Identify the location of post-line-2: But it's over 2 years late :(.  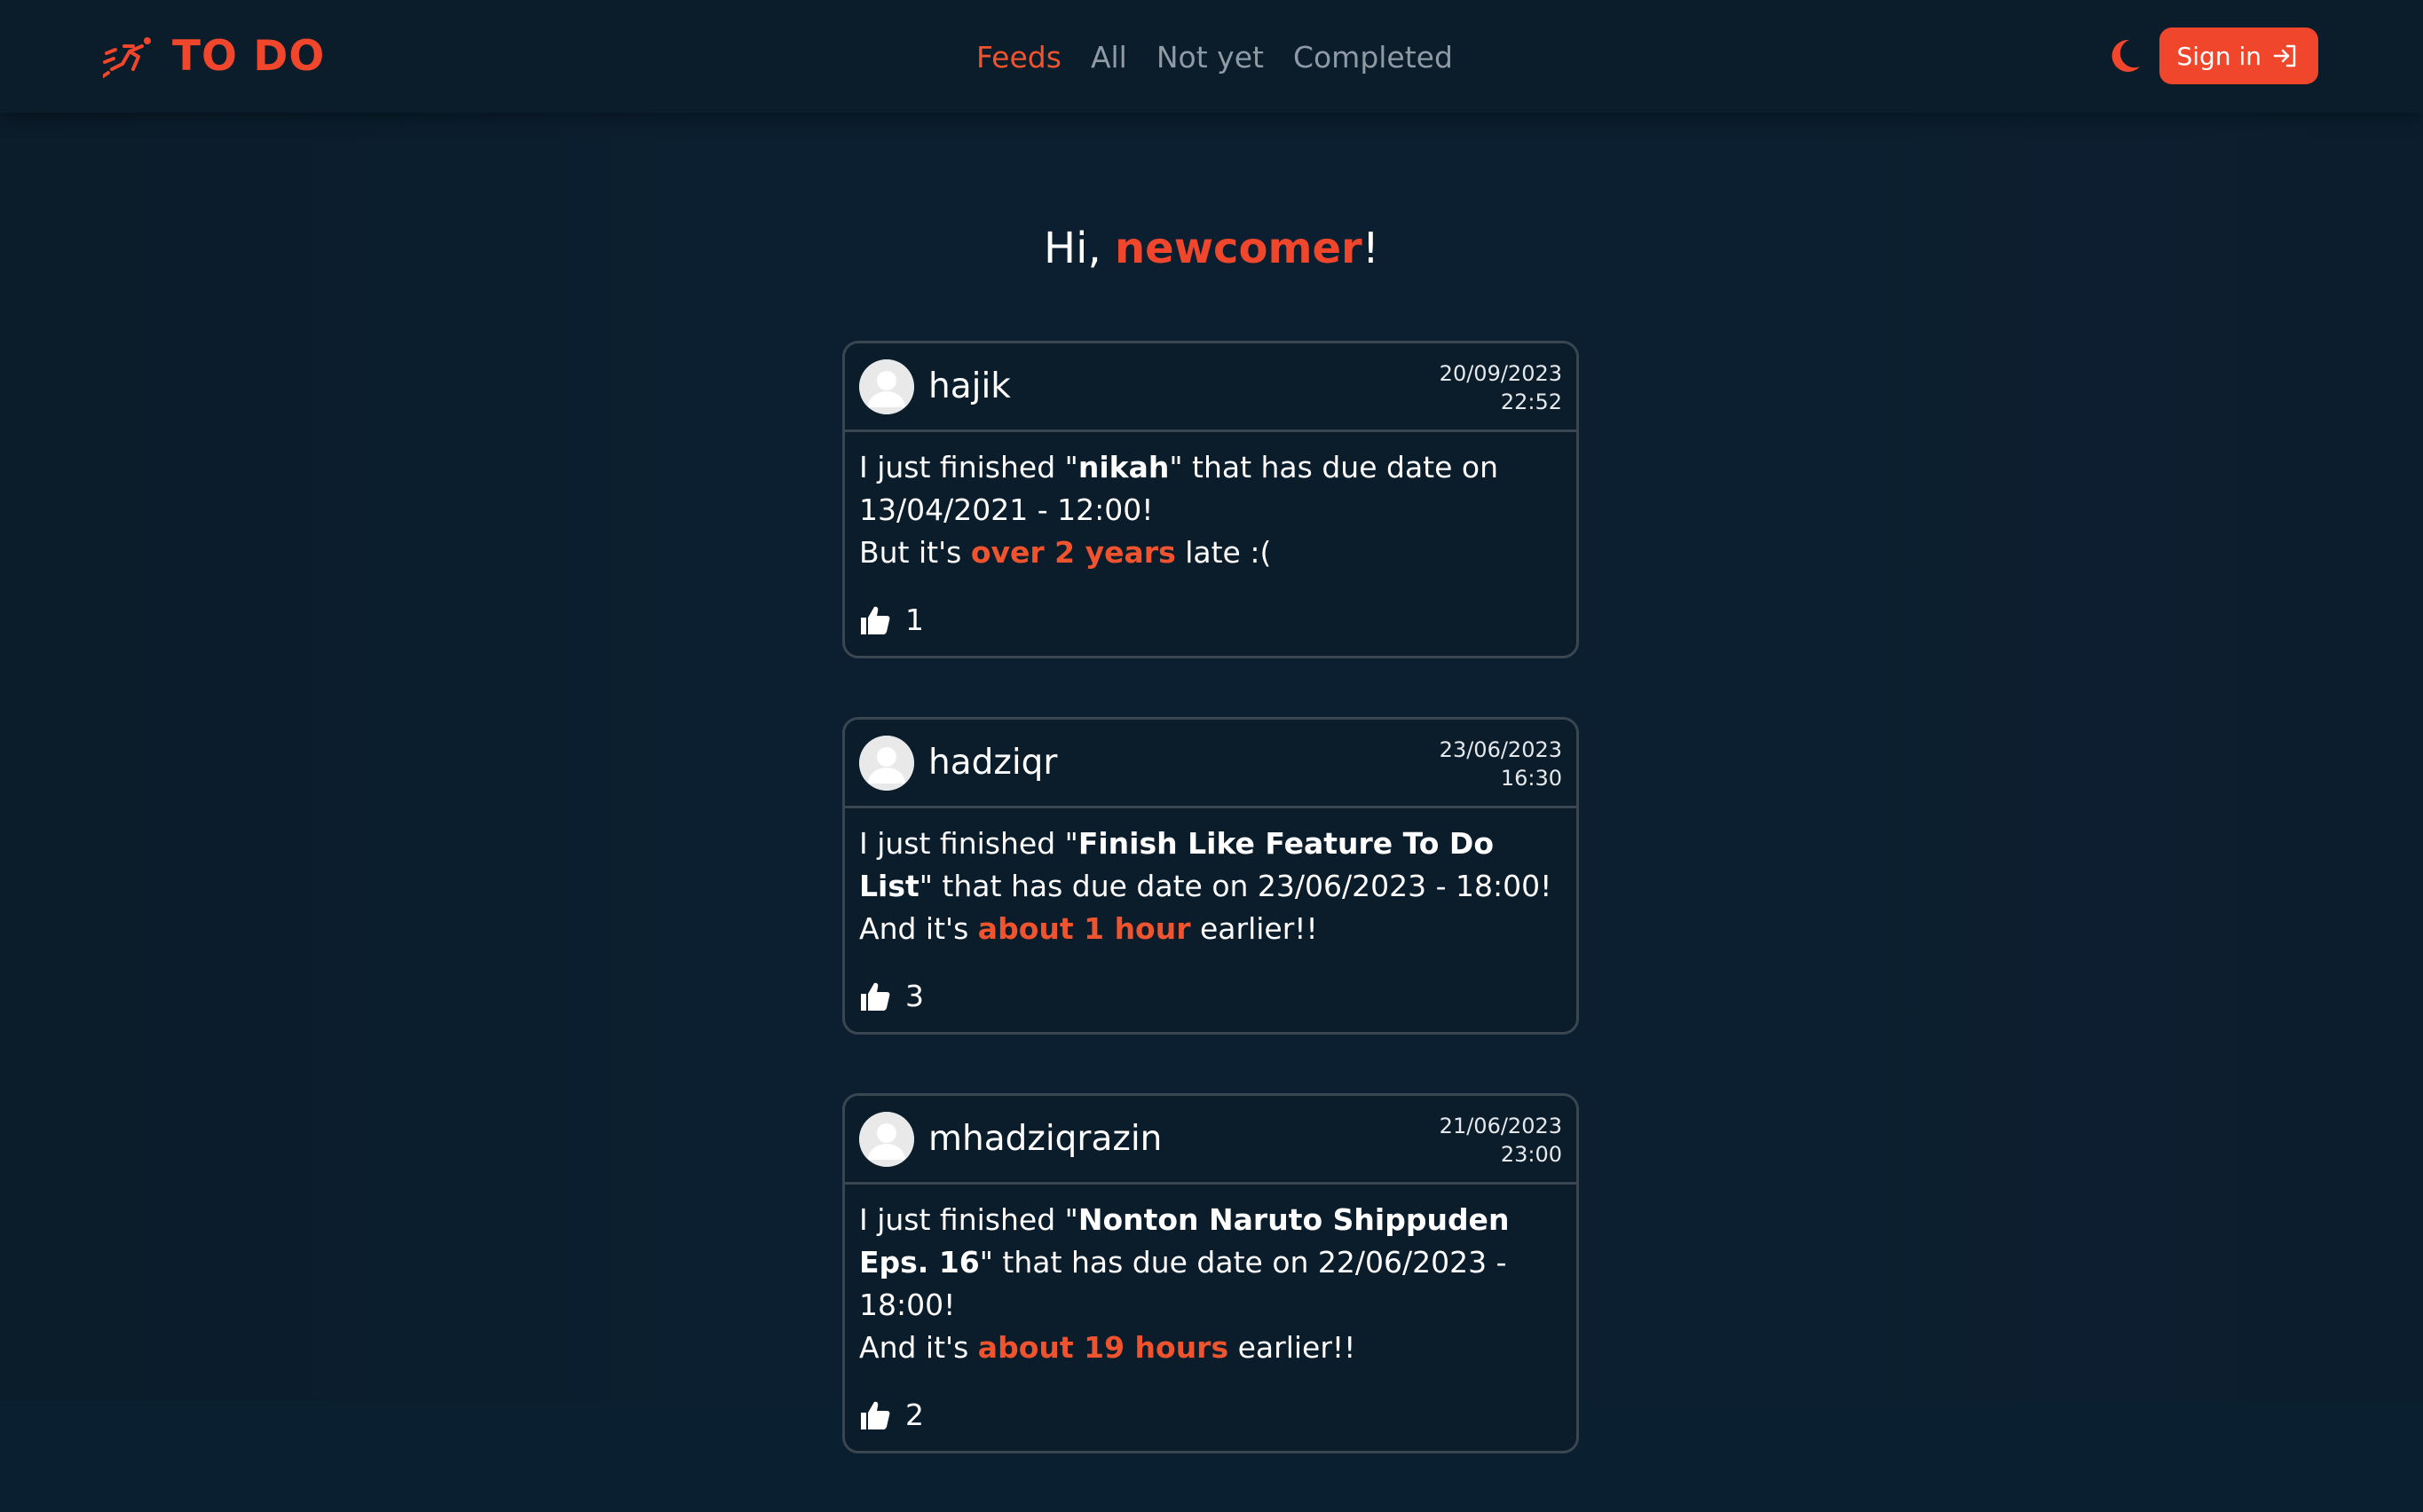
(1210, 553).